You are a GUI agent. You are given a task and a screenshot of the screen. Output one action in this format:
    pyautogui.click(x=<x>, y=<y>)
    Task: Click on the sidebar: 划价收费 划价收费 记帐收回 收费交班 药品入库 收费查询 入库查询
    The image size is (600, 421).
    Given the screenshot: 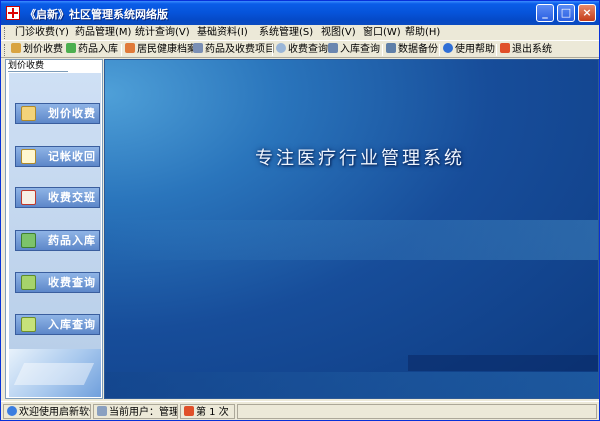 What is the action you would take?
    pyautogui.click(x=54, y=229)
    